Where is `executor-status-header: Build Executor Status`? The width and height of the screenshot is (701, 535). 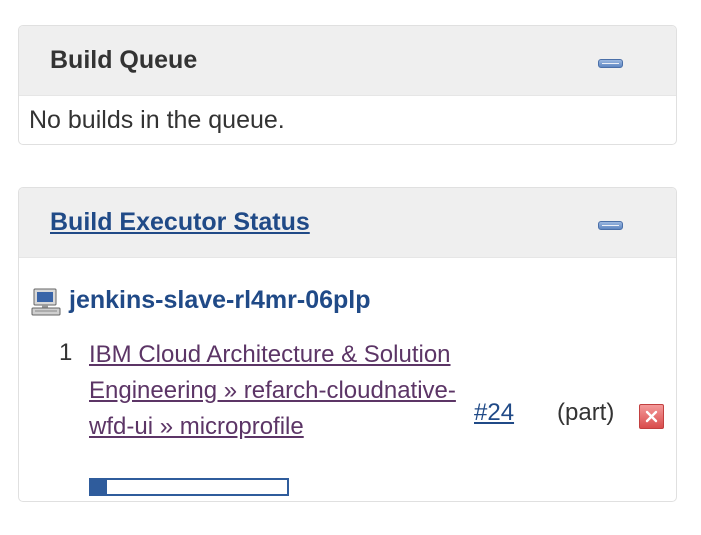
executor-status-header: Build Executor Status is located at coordinates (347, 223).